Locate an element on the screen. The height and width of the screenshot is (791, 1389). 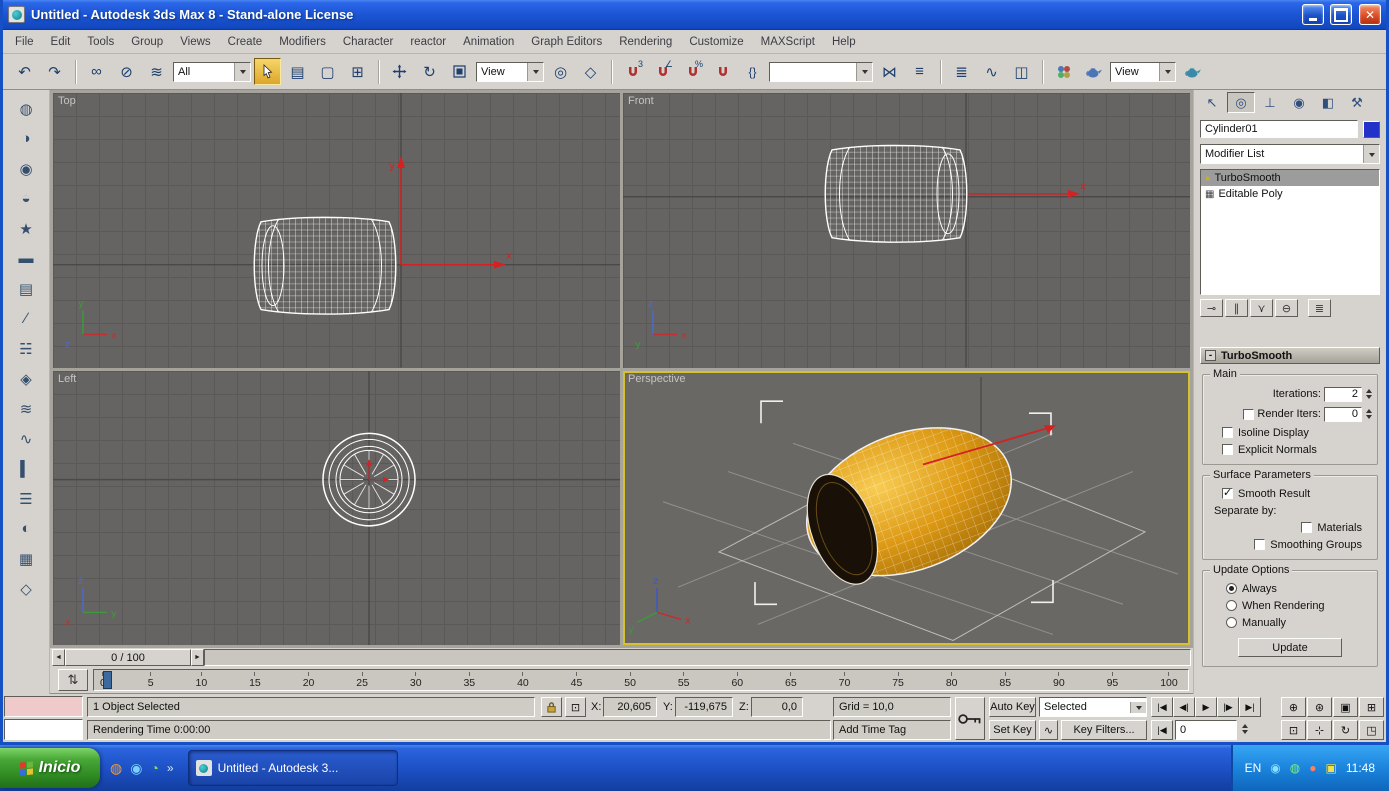
viewport-perspective: Perspective z x y is located at coordinates (906, 507).